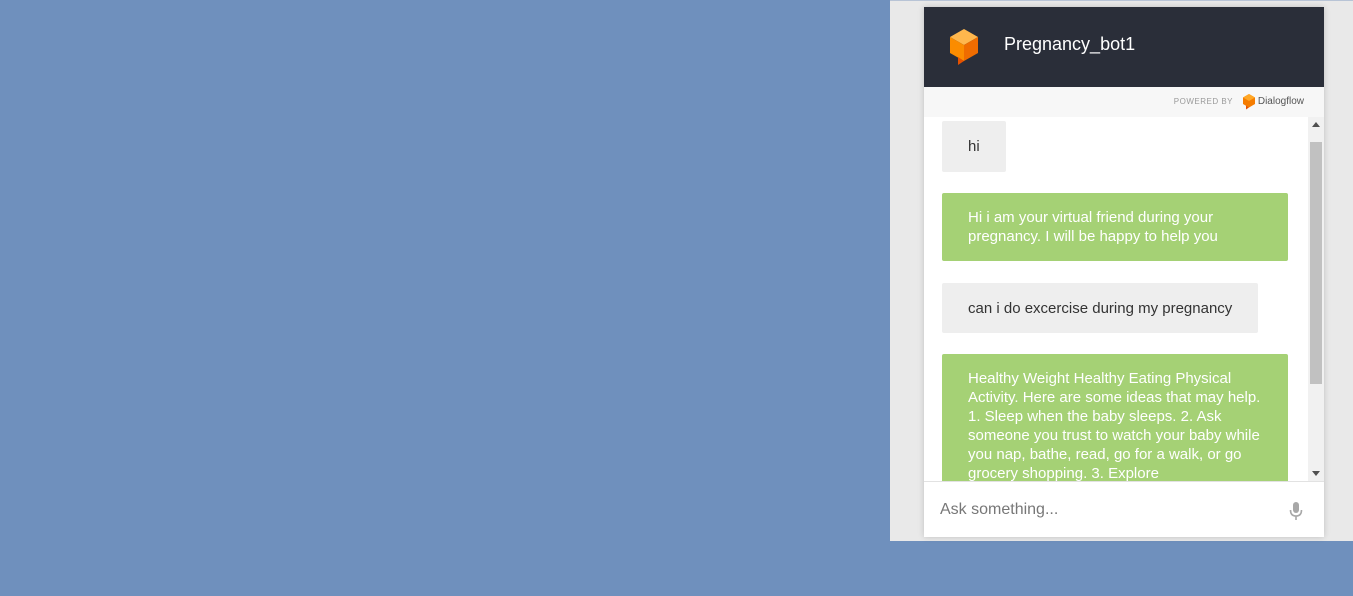  What do you see at coordinates (1105, 510) in the screenshot?
I see `query-input` at bounding box center [1105, 510].